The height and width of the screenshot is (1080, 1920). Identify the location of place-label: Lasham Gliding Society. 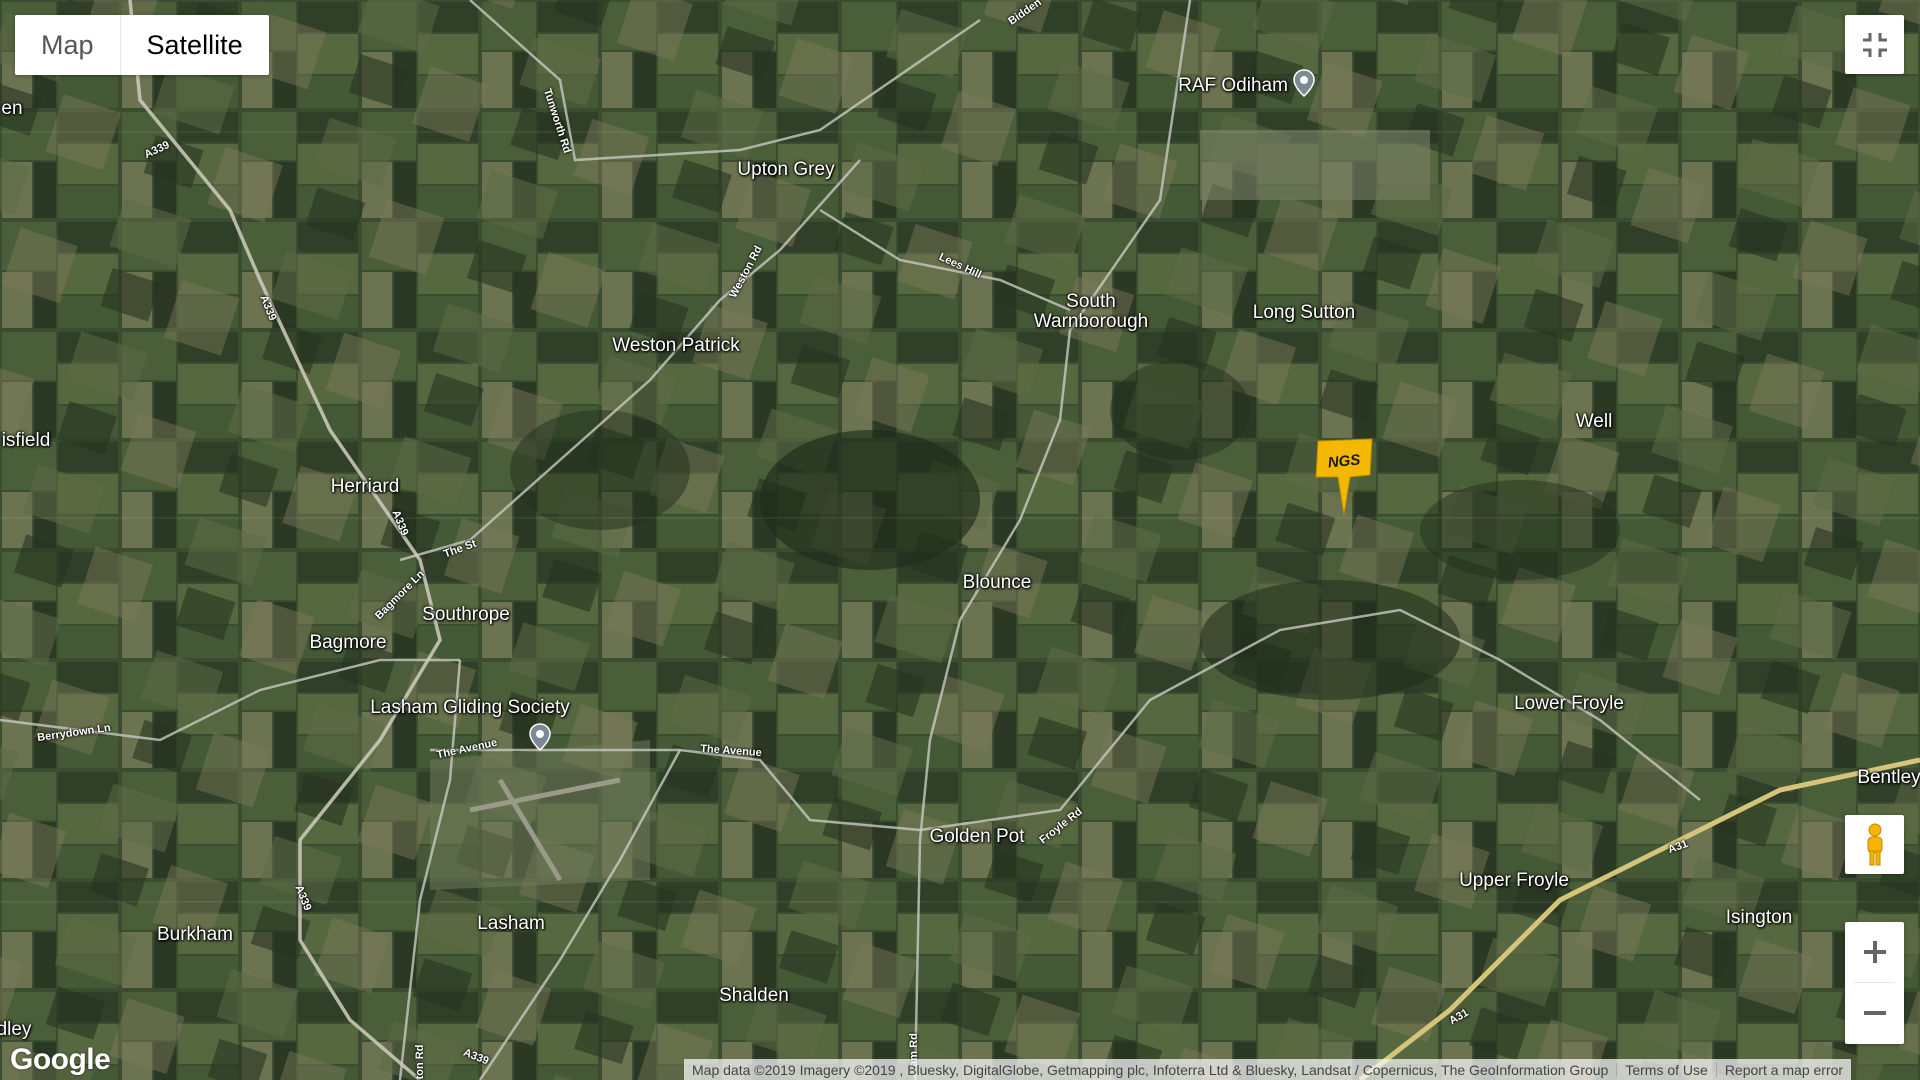
(470, 708).